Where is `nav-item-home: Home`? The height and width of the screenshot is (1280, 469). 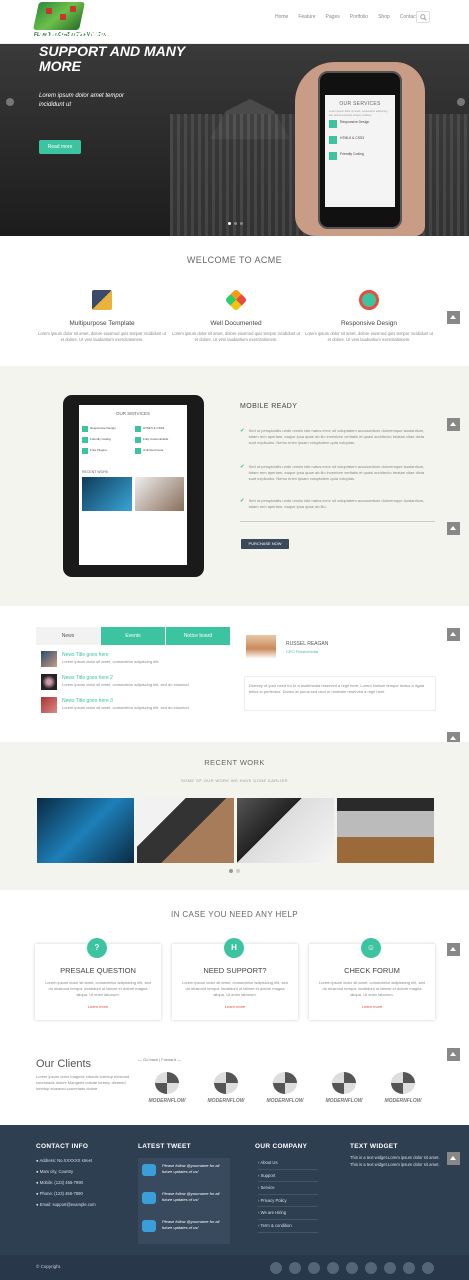
nav-item-home: Home is located at coordinates (281, 17).